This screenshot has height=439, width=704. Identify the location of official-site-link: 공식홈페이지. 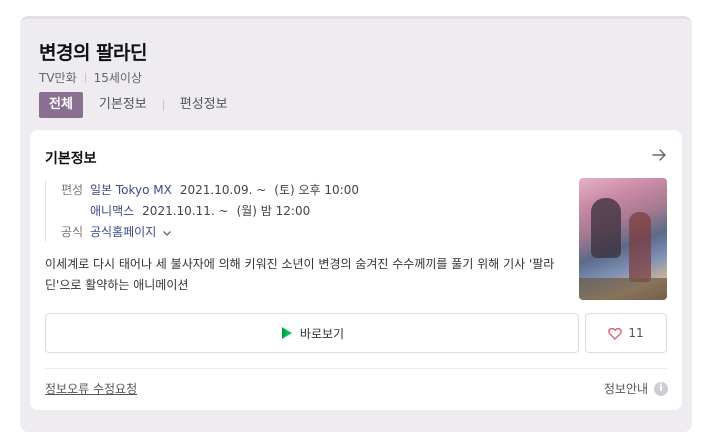
(131, 232).